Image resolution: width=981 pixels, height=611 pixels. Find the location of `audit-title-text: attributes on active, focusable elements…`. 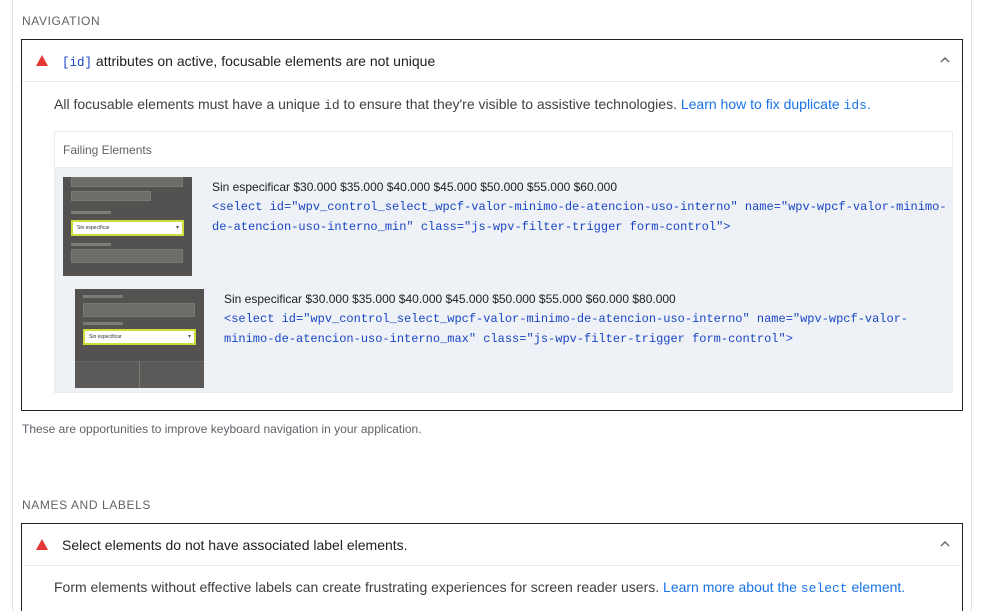

audit-title-text: attributes on active, focusable elements… is located at coordinates (264, 61).